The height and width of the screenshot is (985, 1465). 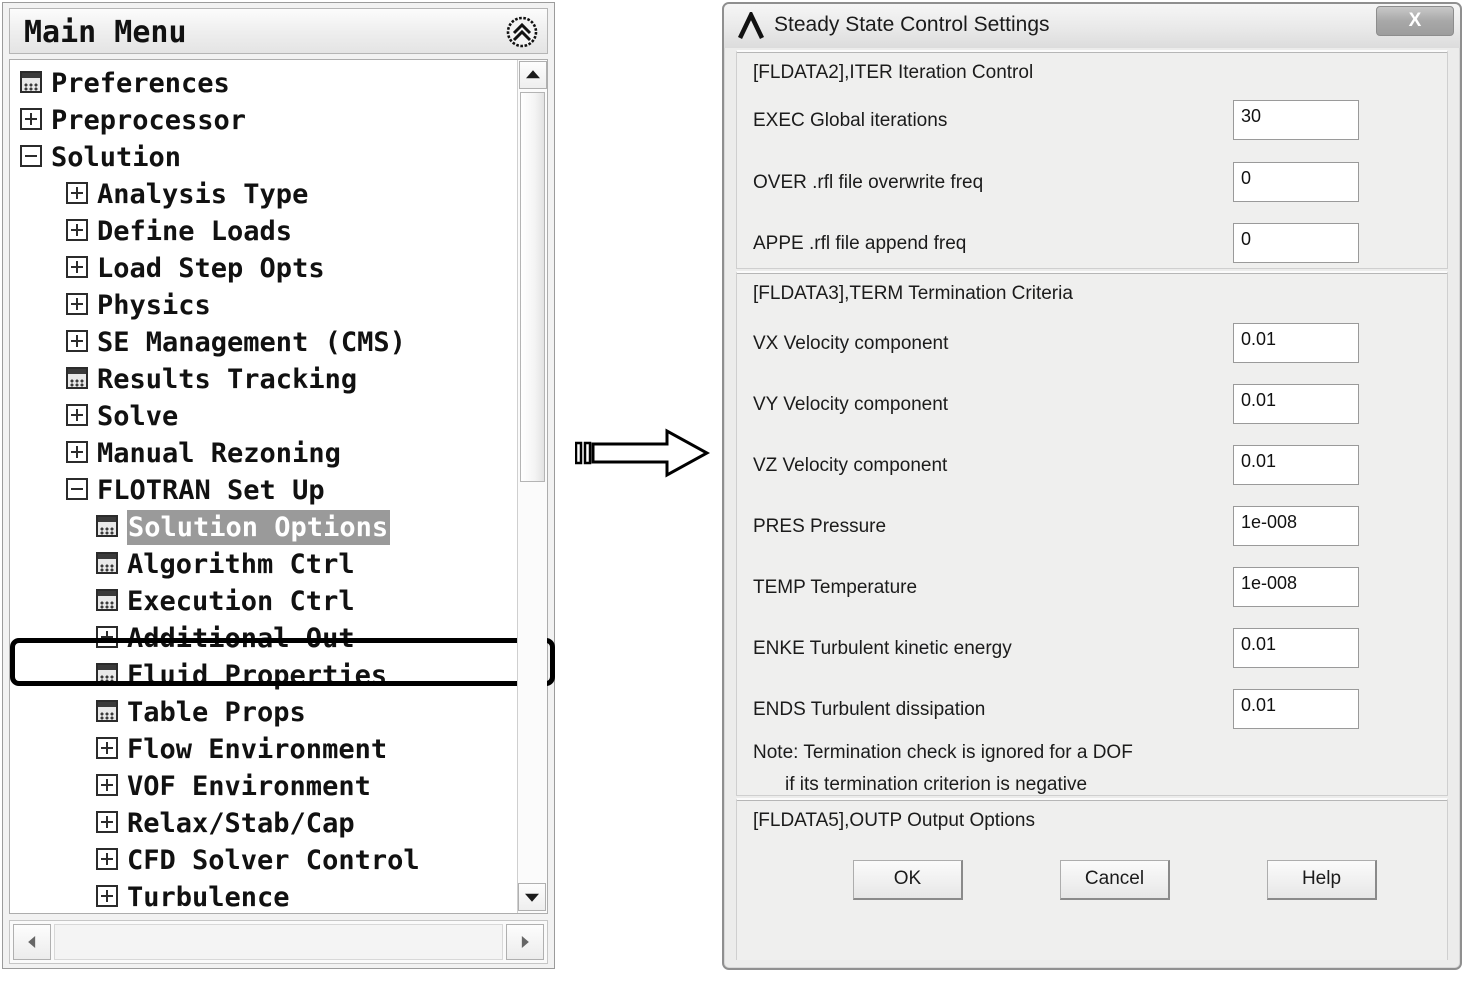 I want to click on tree-item-cfd-solver-control: CFD Solver Control, so click(x=263, y=859).